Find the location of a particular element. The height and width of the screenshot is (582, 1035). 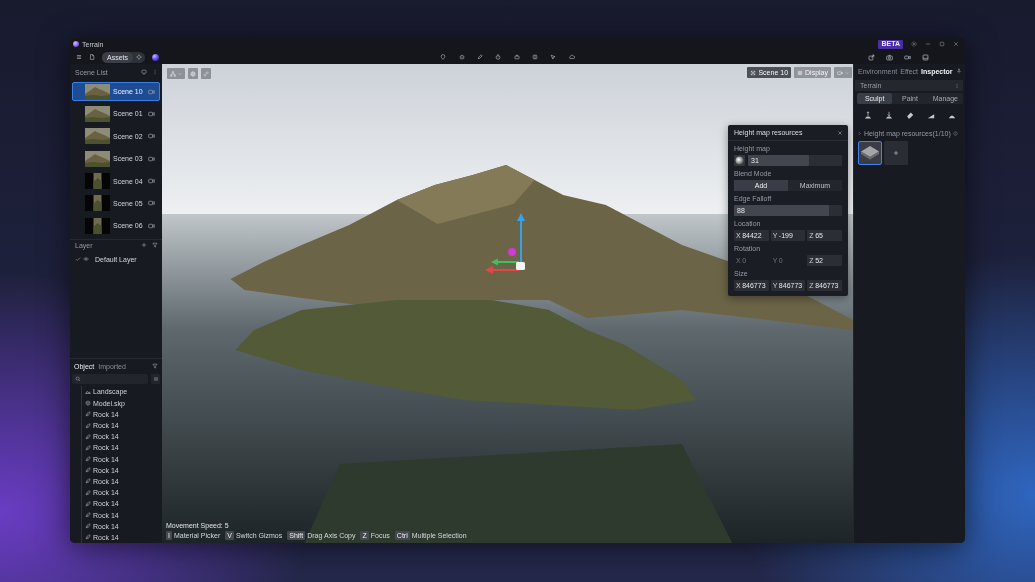

globe-icon is located at coordinates (193, 73).